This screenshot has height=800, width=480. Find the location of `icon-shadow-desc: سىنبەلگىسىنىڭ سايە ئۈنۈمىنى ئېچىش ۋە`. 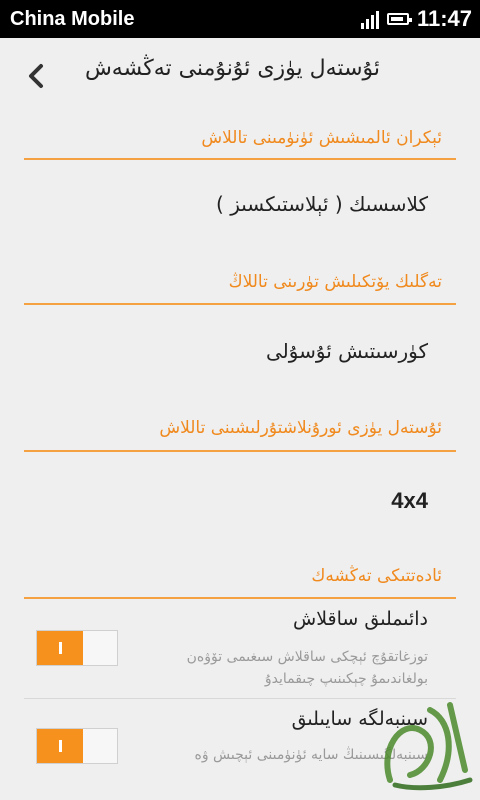

icon-shadow-desc: سىنبەلگىسىنىڭ سايە ئۈنۈمىنى ئېچىش ۋە is located at coordinates (311, 755).